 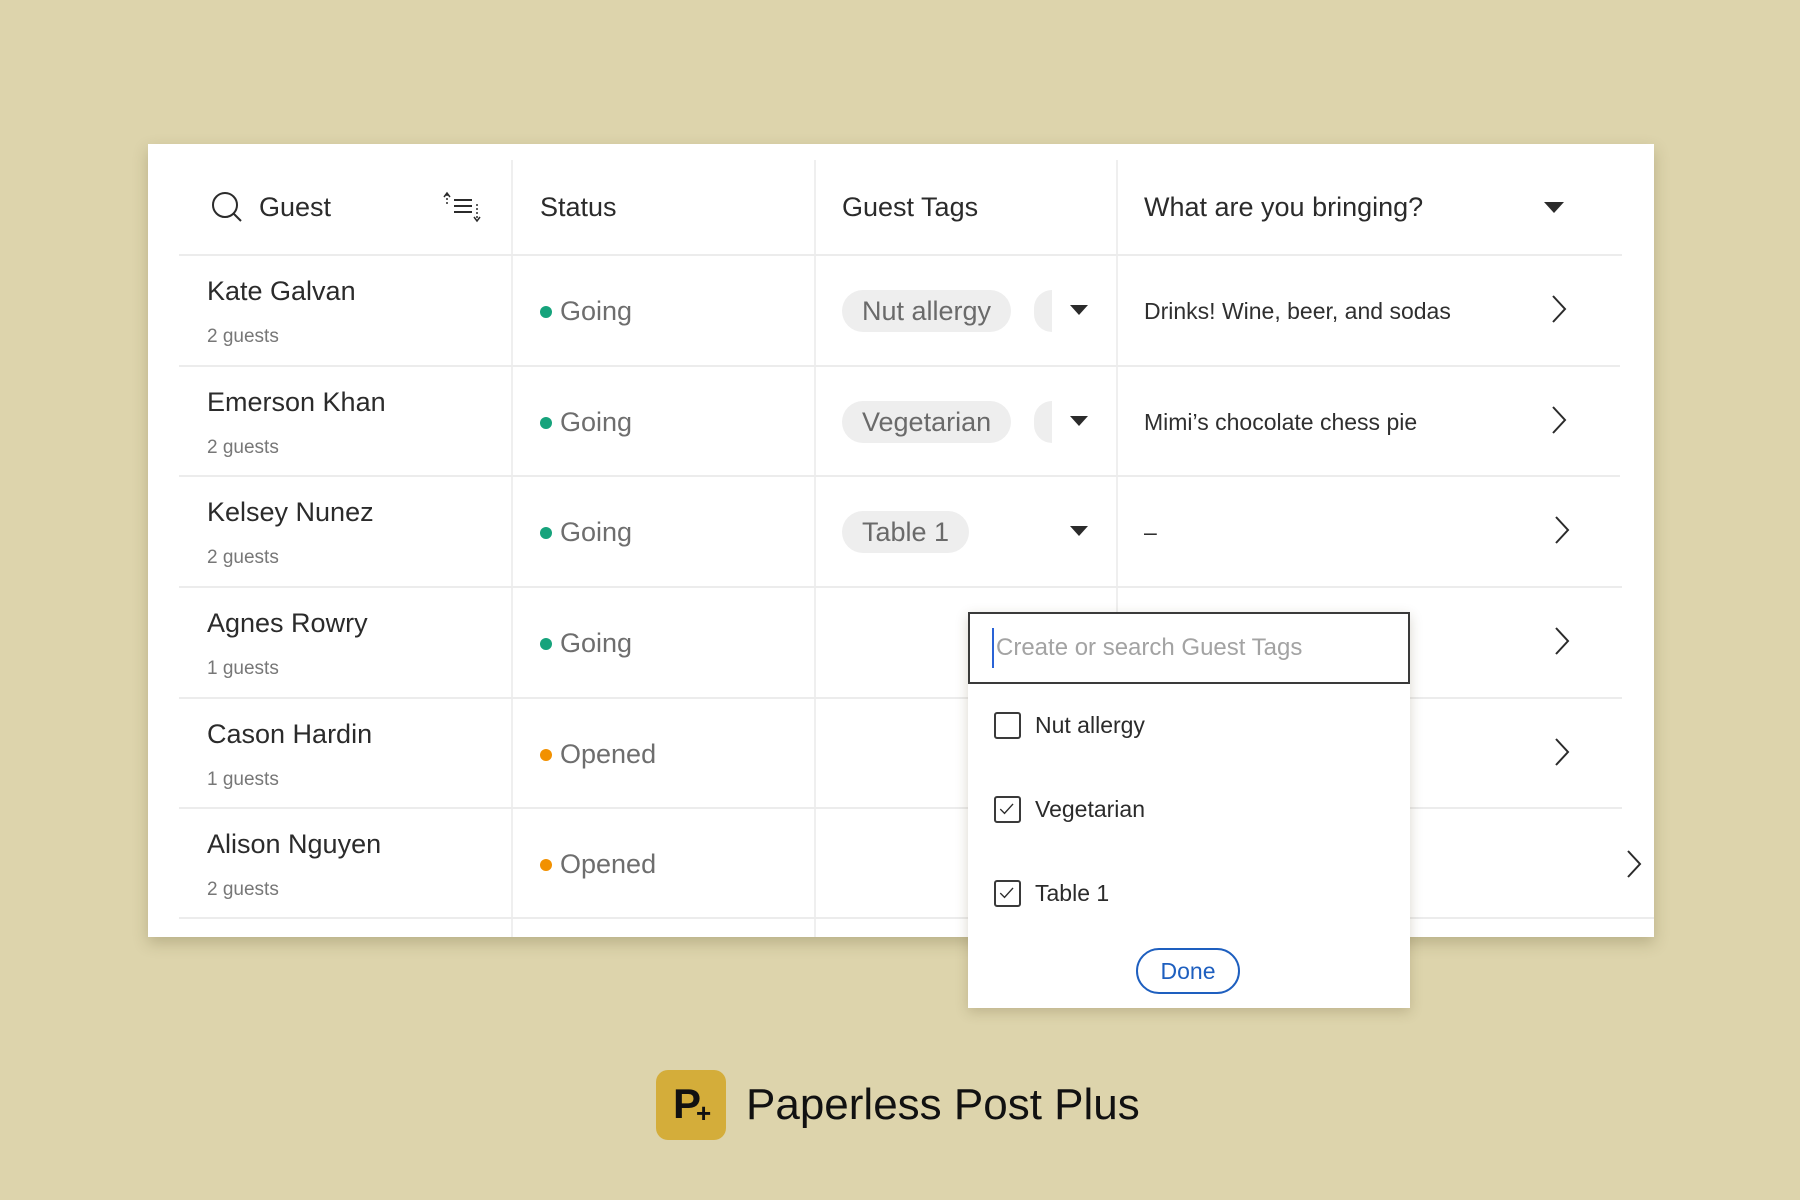 I want to click on tag-pill: Table 1, so click(x=906, y=532).